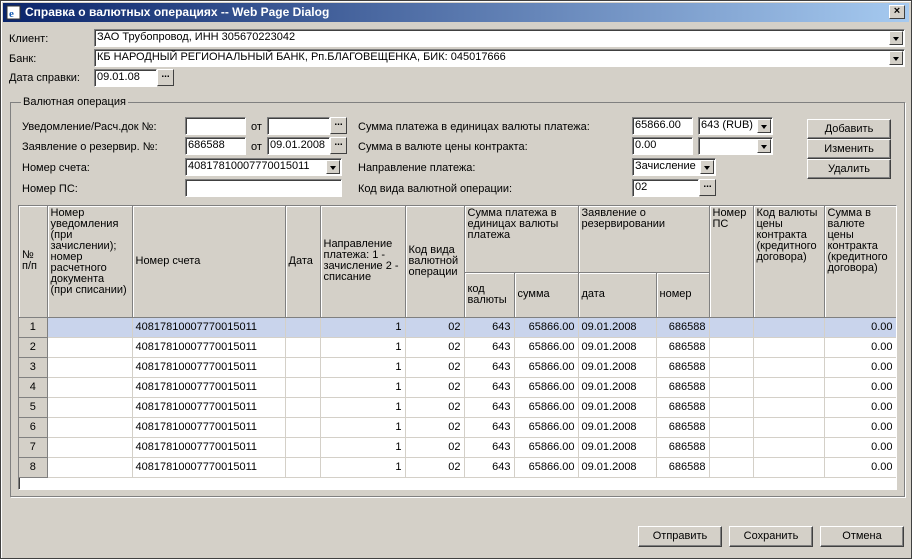 The image size is (912, 559). I want to click on currency-select: 643 (RUB), so click(735, 126).